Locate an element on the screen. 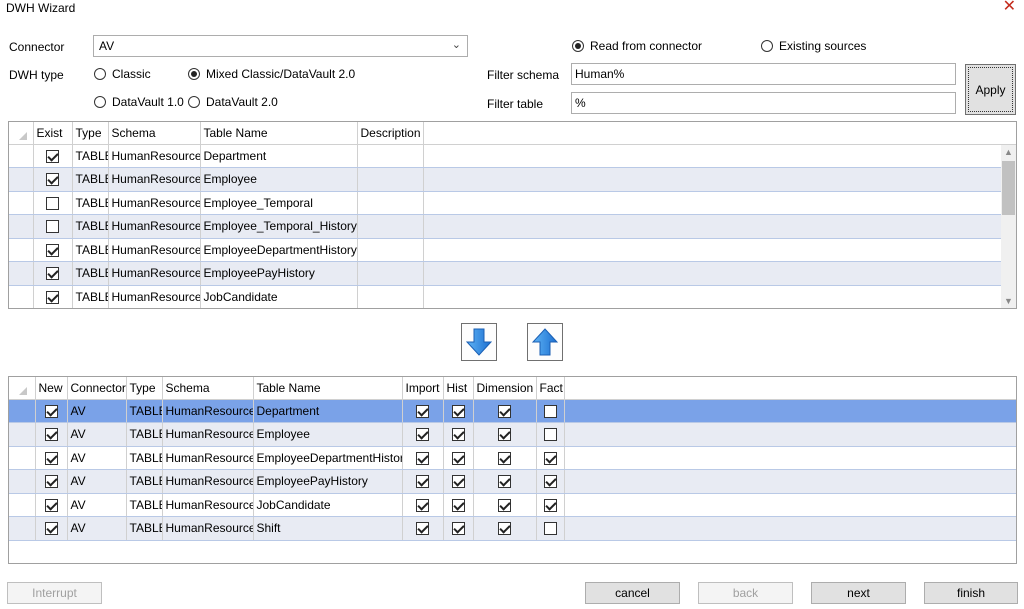 The width and height of the screenshot is (1024, 609). col-connector: Connector is located at coordinates (97, 388).